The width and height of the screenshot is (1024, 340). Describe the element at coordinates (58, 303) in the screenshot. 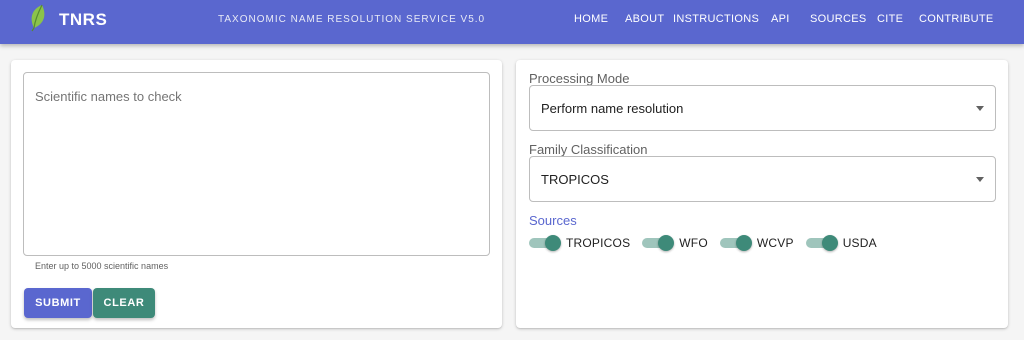

I see `submit-button: SUBMIT` at that location.